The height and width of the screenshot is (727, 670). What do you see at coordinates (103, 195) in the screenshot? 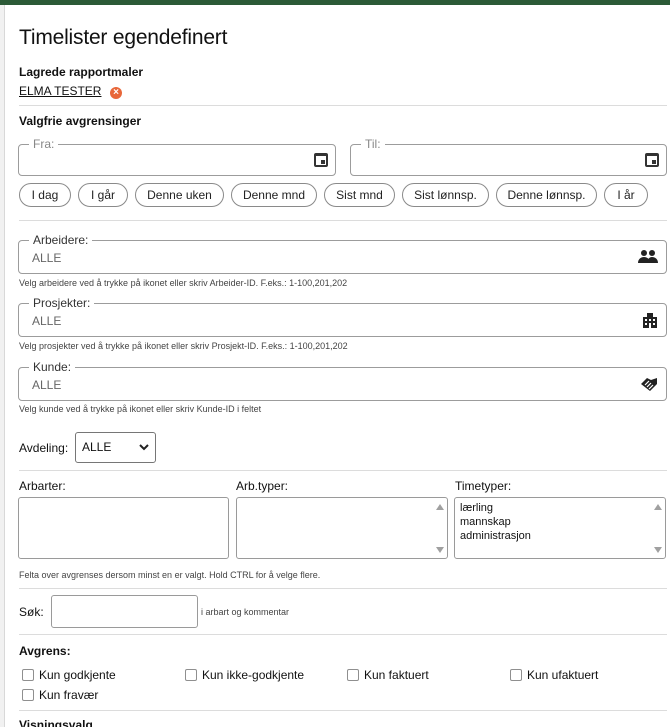
I see `quick-range-yesterday: I går` at bounding box center [103, 195].